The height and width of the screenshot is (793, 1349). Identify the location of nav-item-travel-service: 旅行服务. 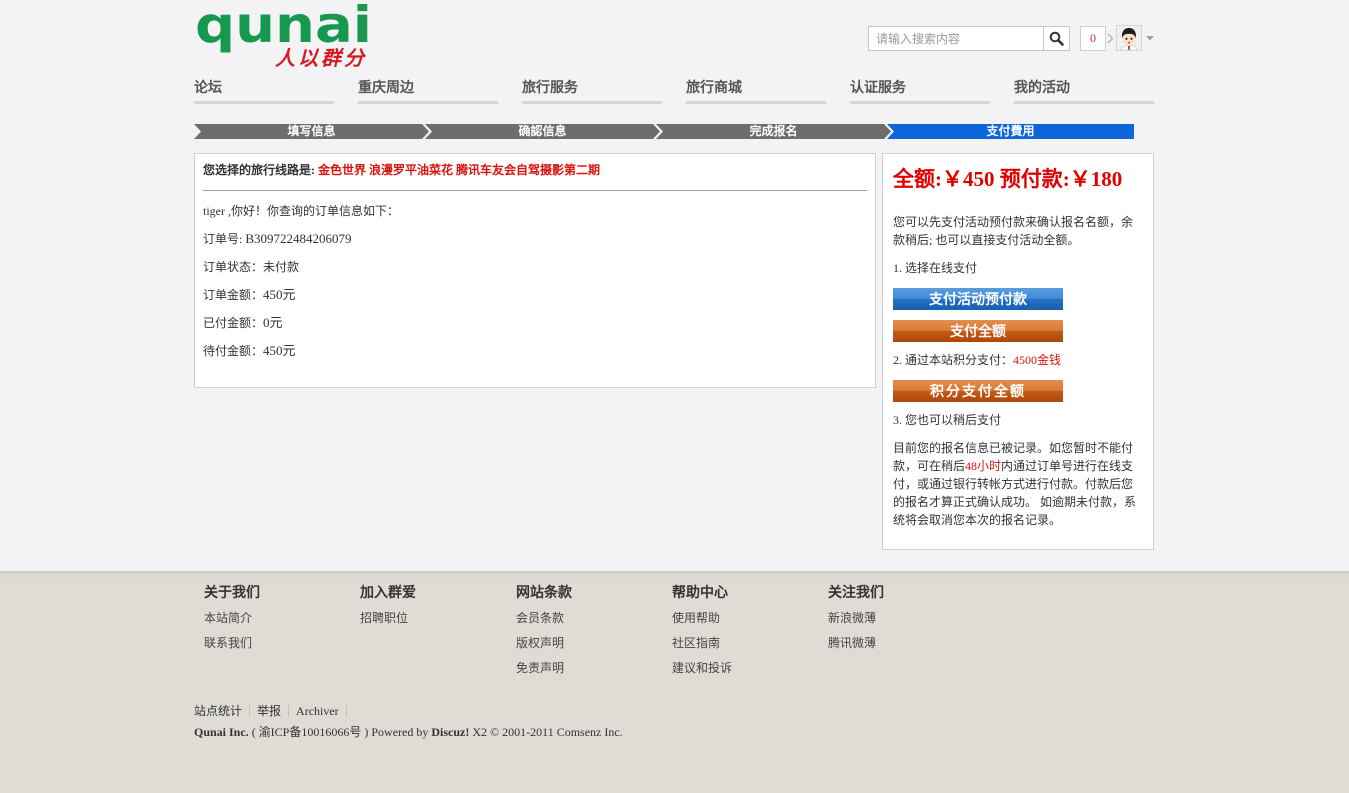
(592, 90).